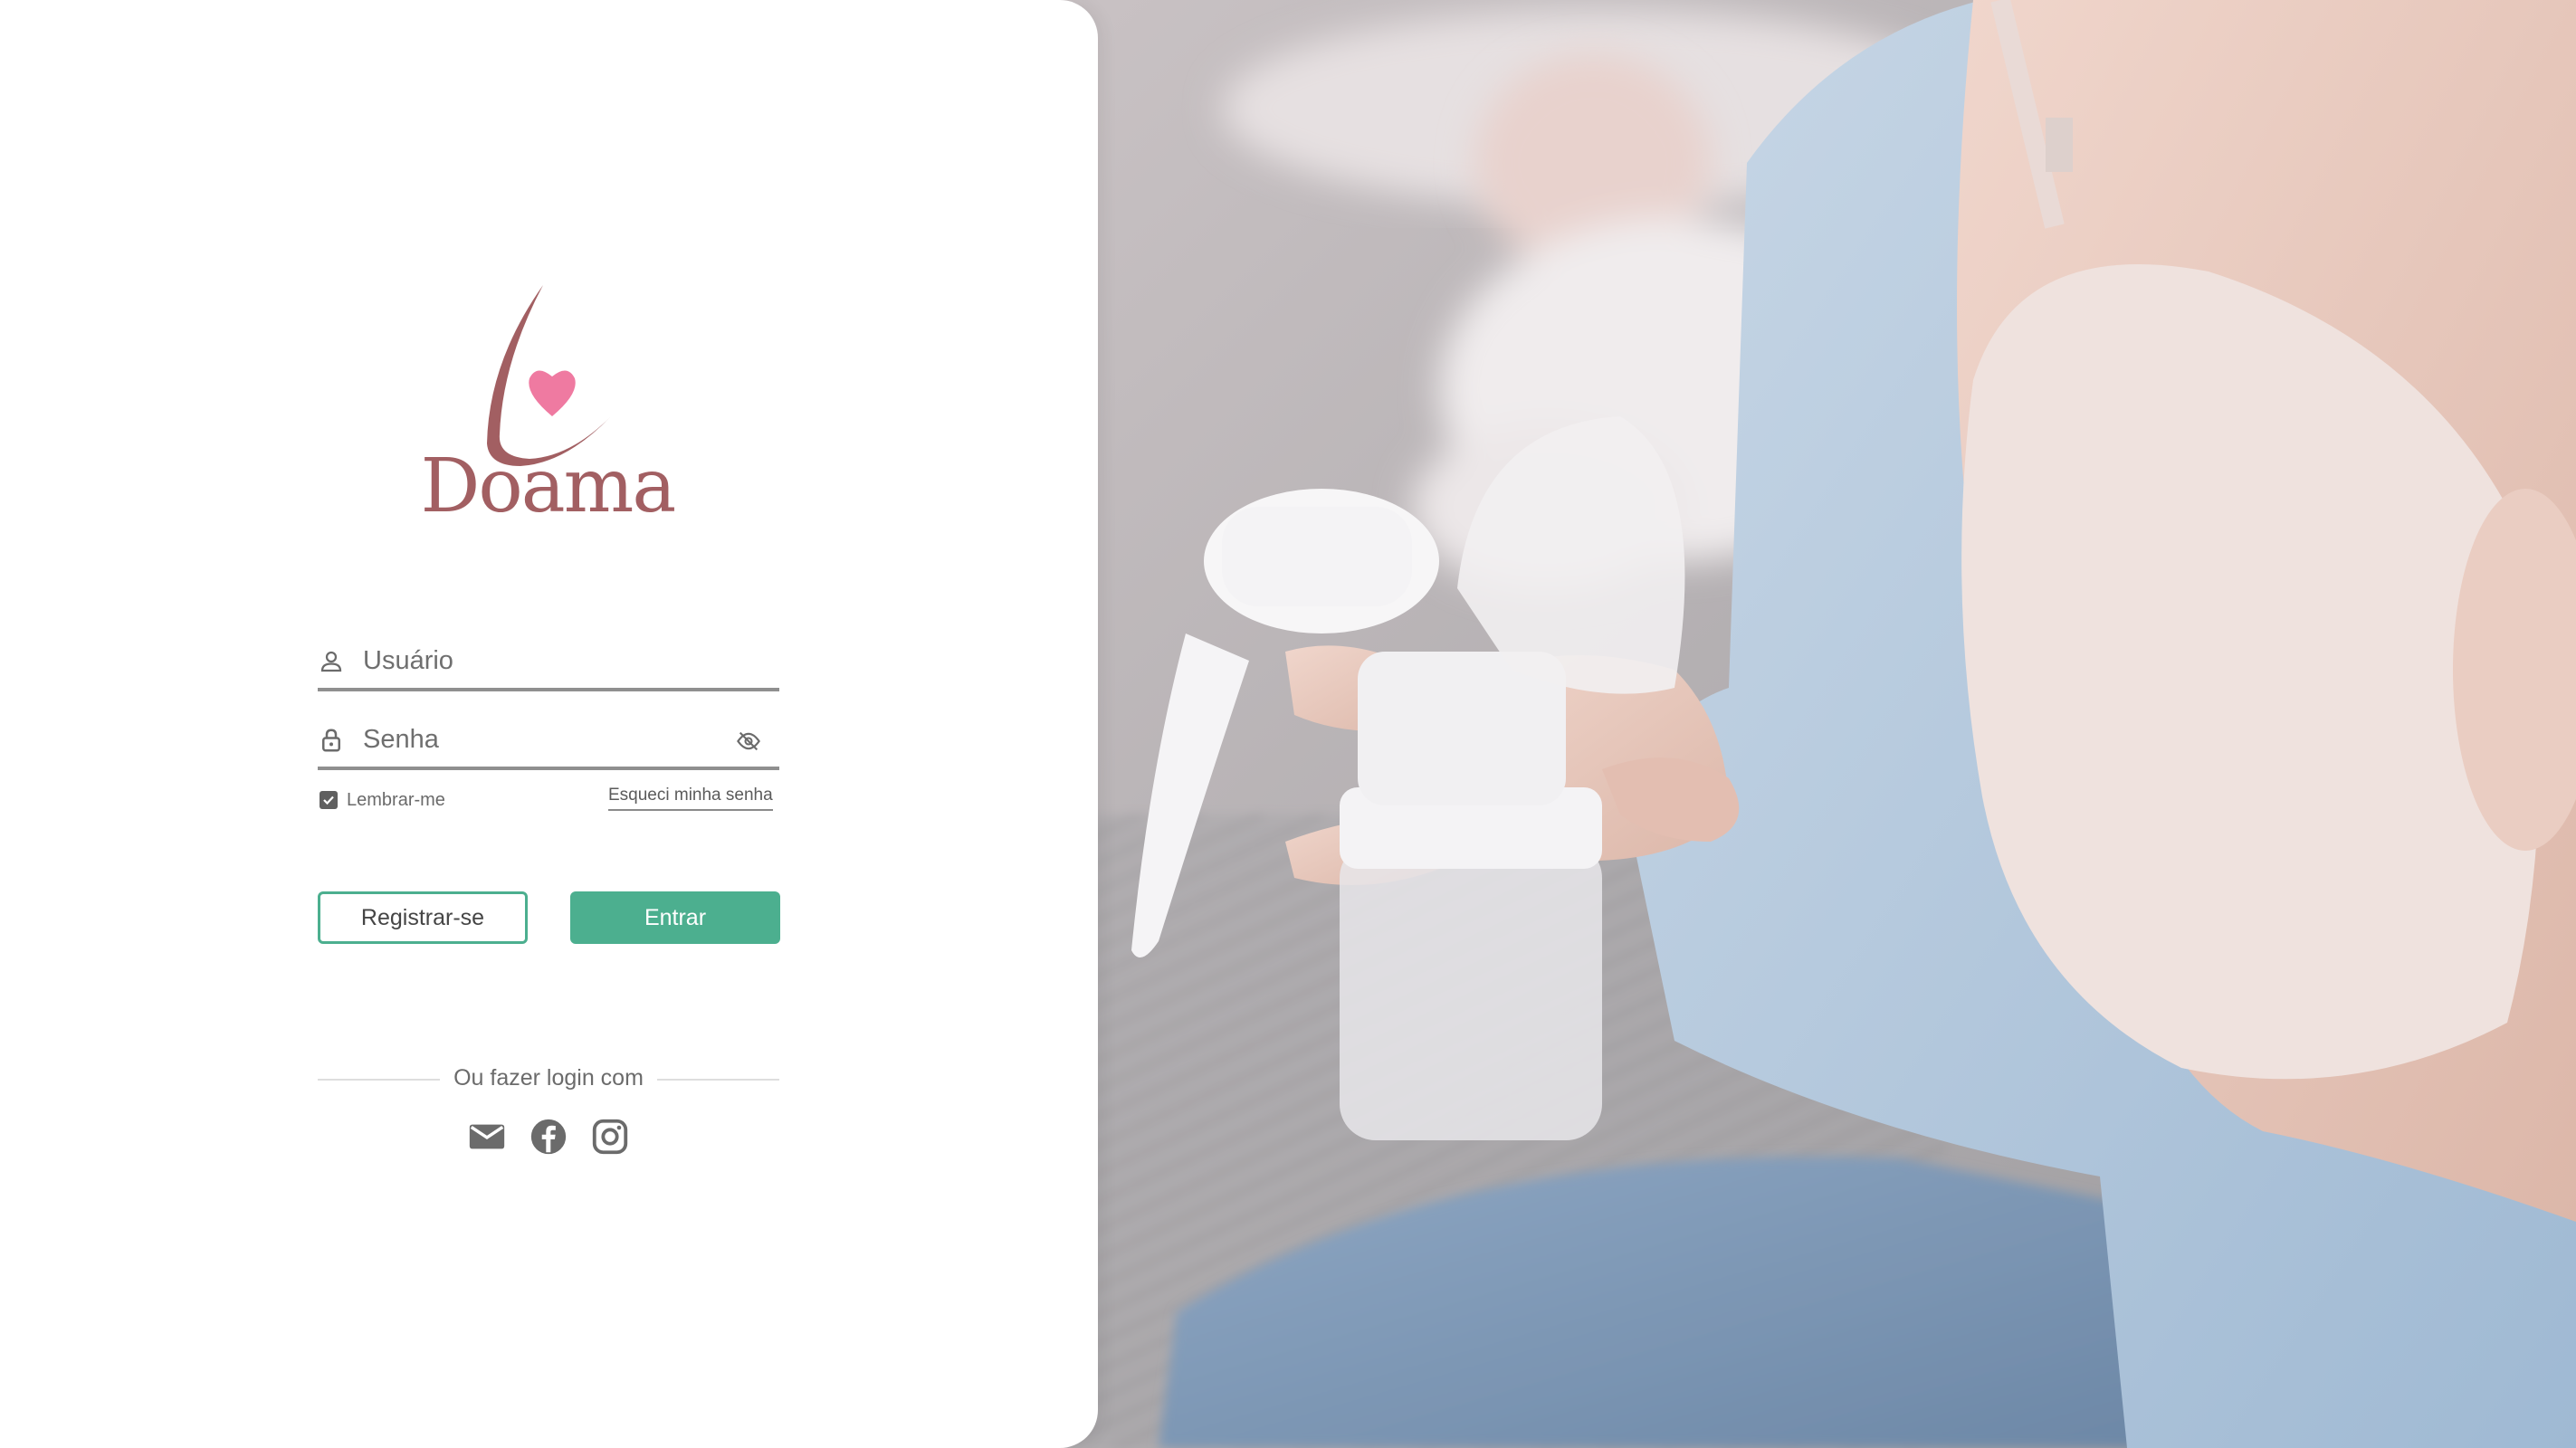  I want to click on social-divider: Ou fazer login com, so click(549, 1078).